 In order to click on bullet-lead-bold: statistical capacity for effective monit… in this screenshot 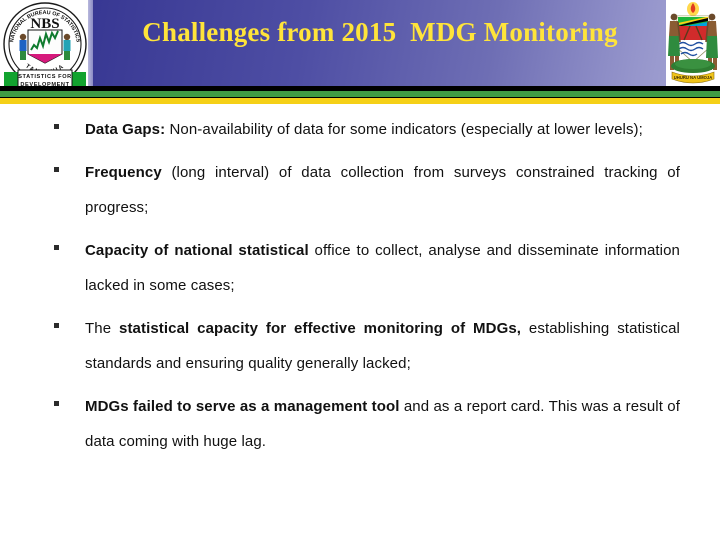, I will do `click(320, 328)`.